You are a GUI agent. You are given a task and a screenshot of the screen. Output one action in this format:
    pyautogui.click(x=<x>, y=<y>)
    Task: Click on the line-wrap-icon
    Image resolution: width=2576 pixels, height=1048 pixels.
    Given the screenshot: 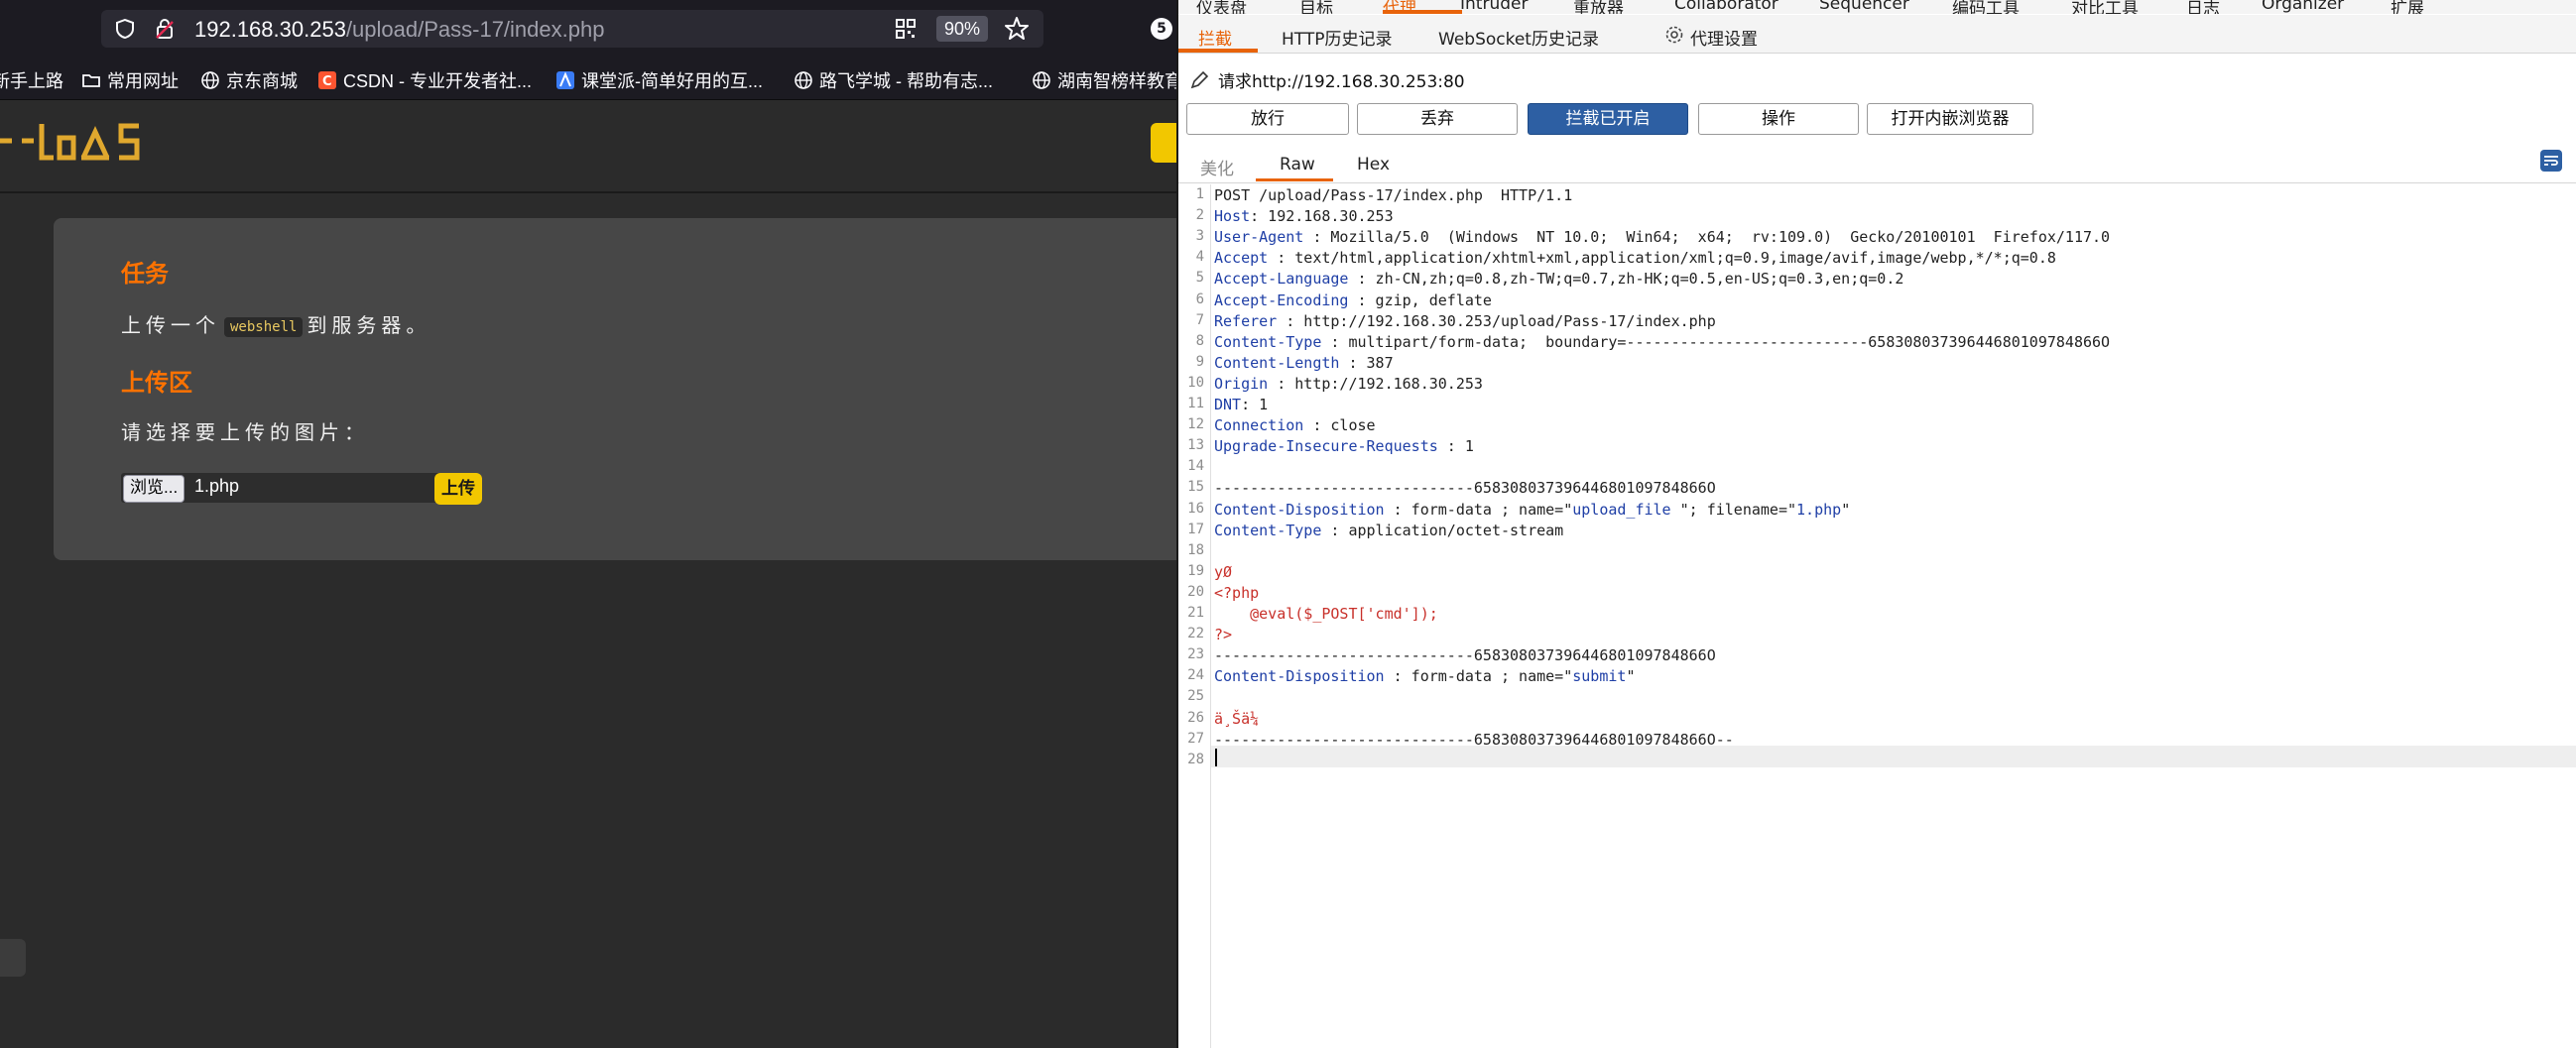 What is the action you would take?
    pyautogui.click(x=2551, y=161)
    